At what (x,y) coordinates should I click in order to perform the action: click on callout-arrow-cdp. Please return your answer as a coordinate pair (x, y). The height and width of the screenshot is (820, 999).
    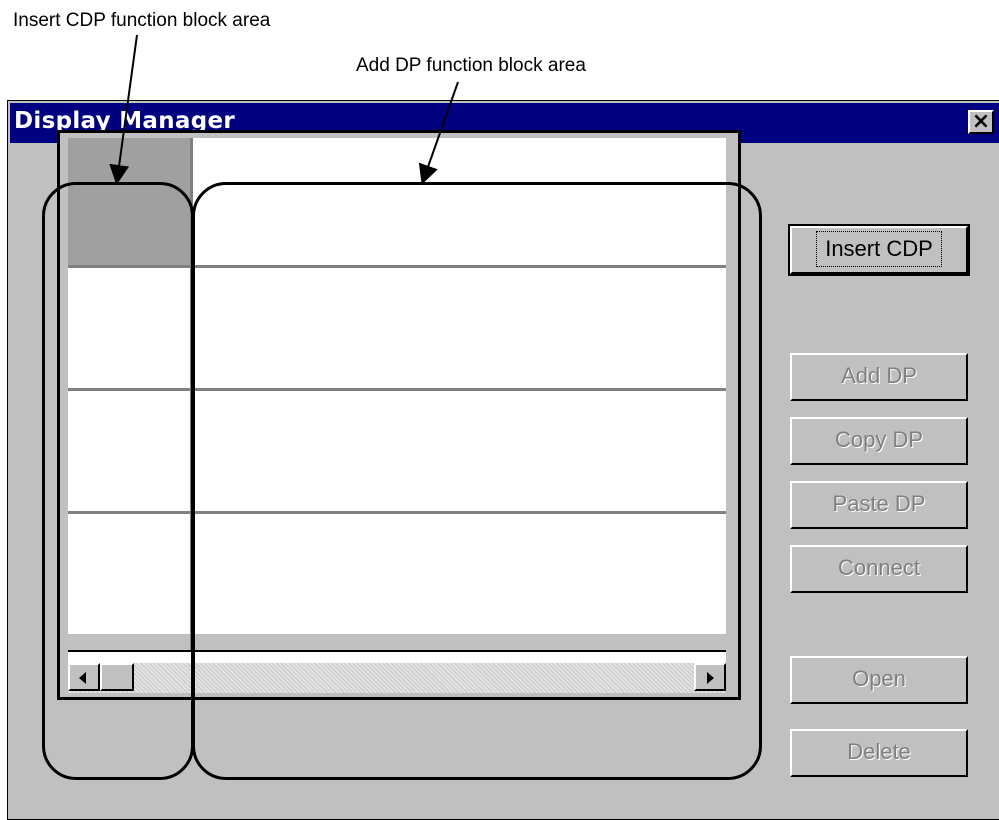
    Looking at the image, I should click on (123, 109).